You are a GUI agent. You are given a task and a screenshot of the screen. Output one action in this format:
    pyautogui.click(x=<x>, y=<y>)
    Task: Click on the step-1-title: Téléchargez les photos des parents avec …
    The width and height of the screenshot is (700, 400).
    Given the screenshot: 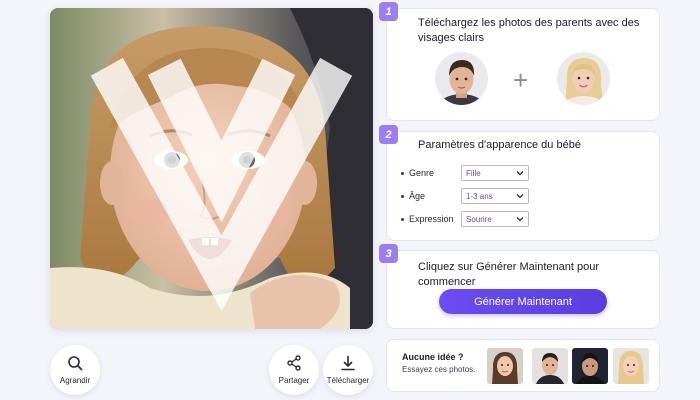 What is the action you would take?
    pyautogui.click(x=529, y=30)
    